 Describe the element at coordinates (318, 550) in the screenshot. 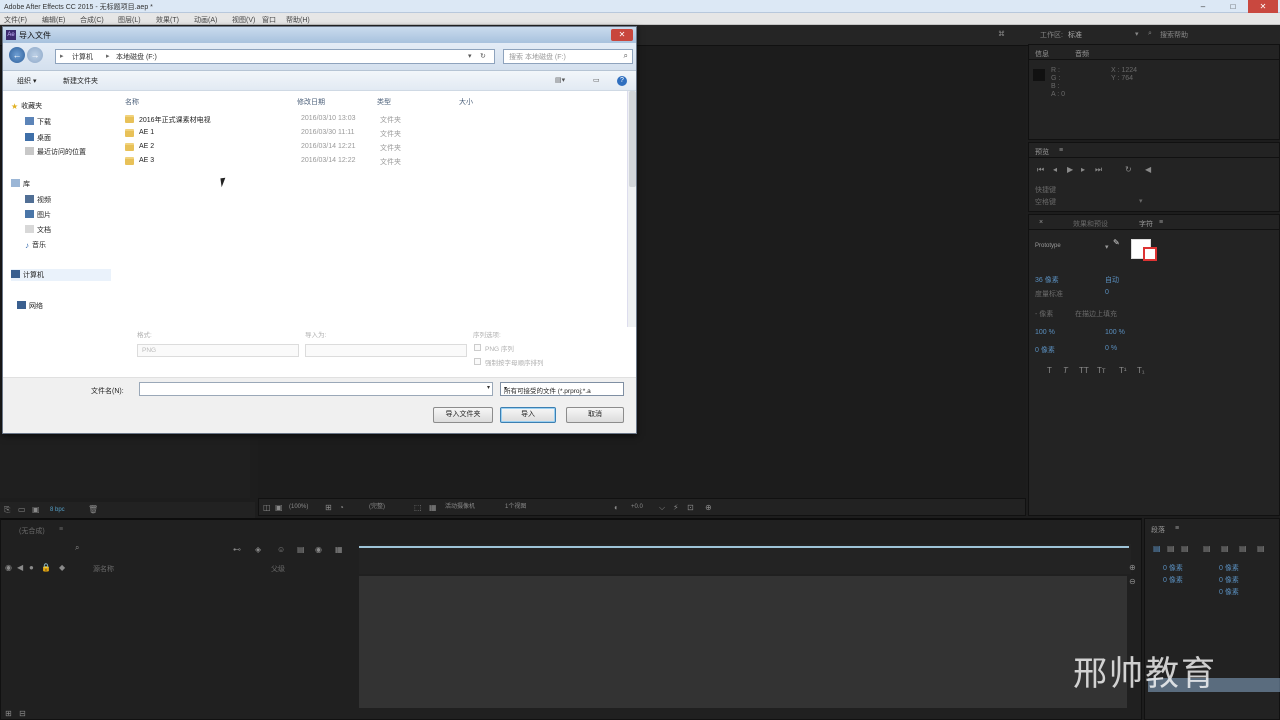

I see `motion-blur-icon: ◉` at that location.